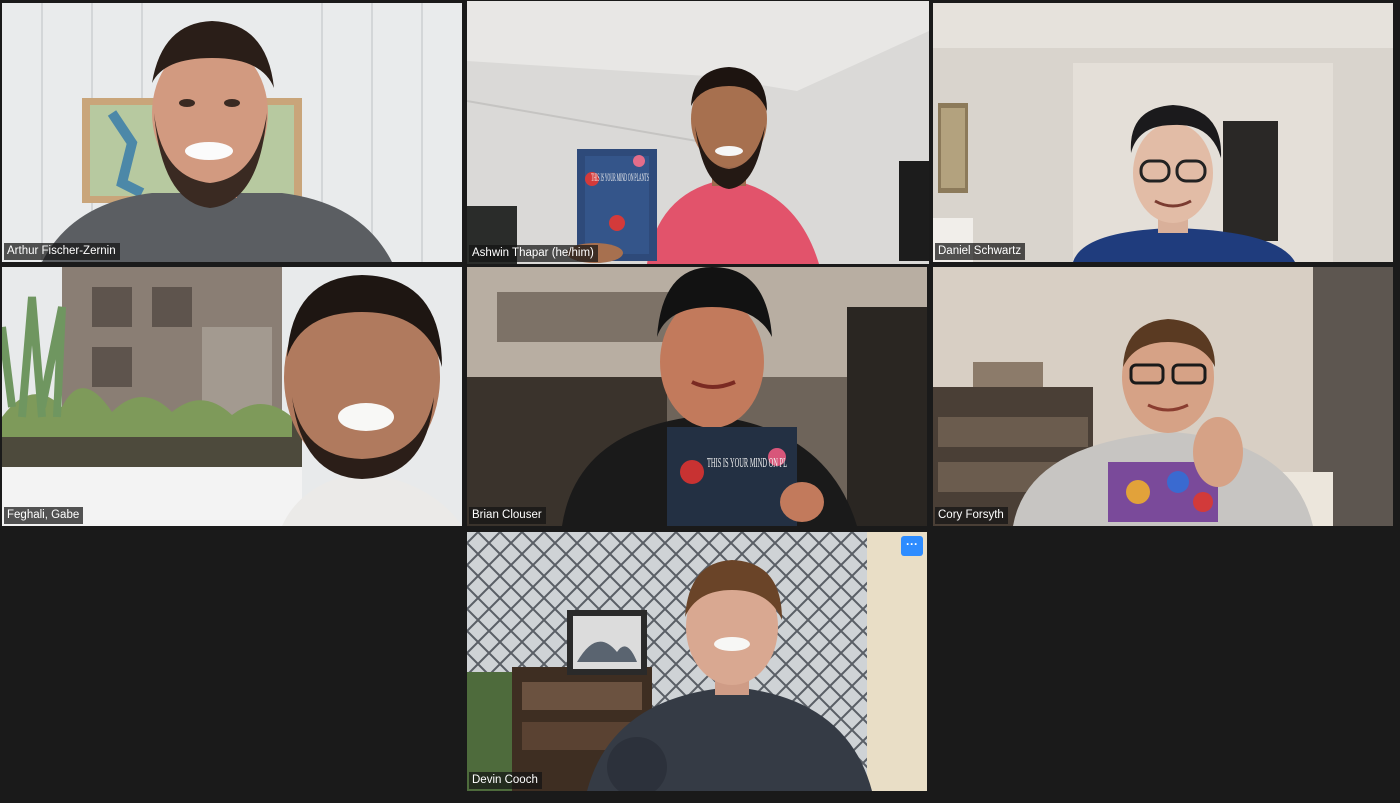 The image size is (1400, 803). I want to click on book-cover-text: THIS IS YOUR MIND ON PLANTS, so click(620, 177).